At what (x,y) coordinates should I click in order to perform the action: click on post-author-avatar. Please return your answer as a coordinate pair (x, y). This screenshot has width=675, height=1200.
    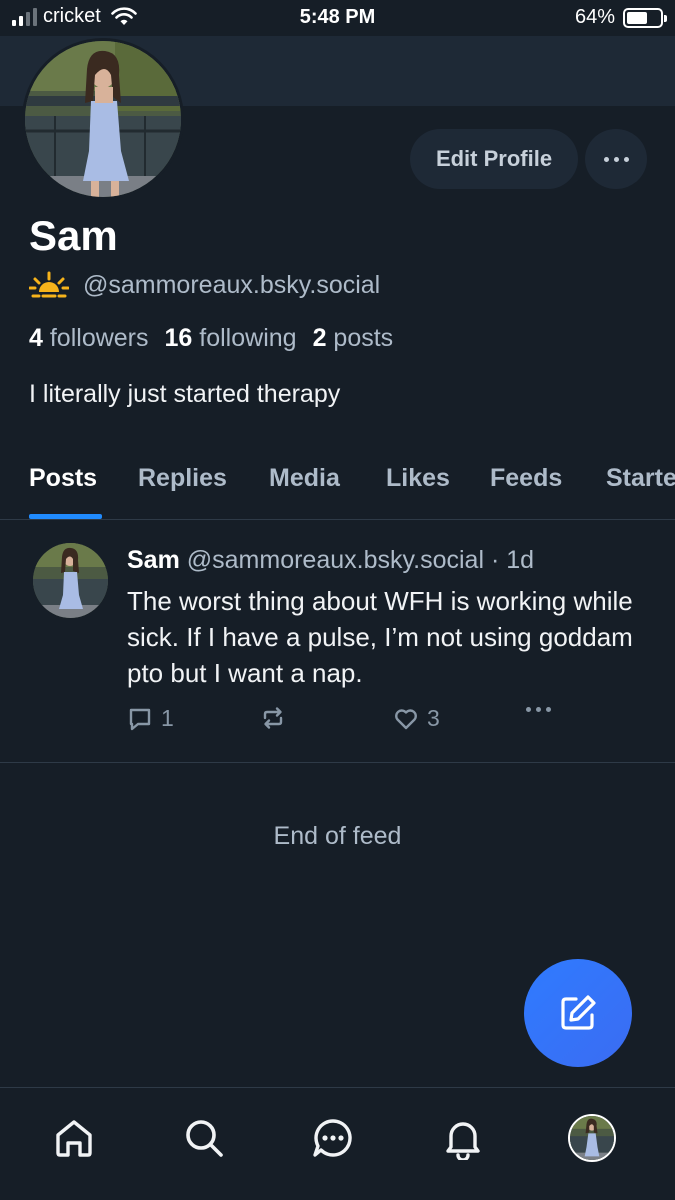
    Looking at the image, I should click on (70, 580).